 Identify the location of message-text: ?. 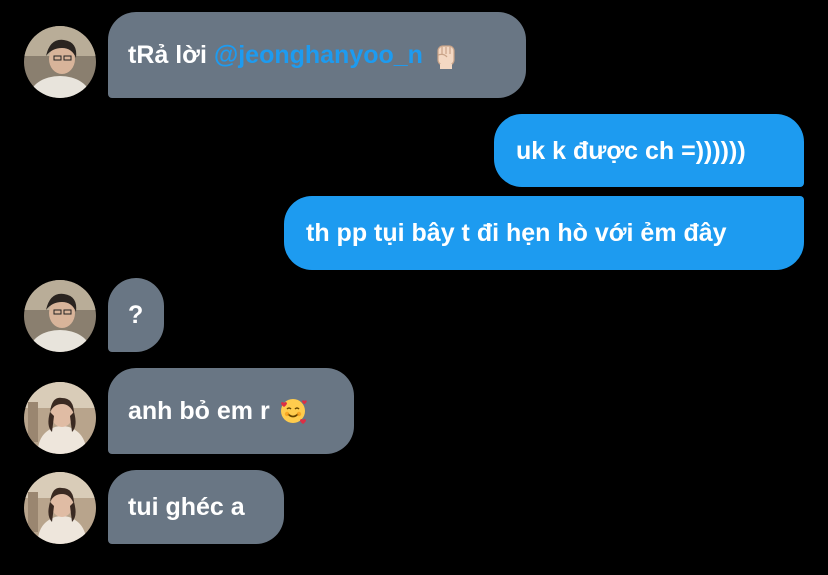
(136, 315).